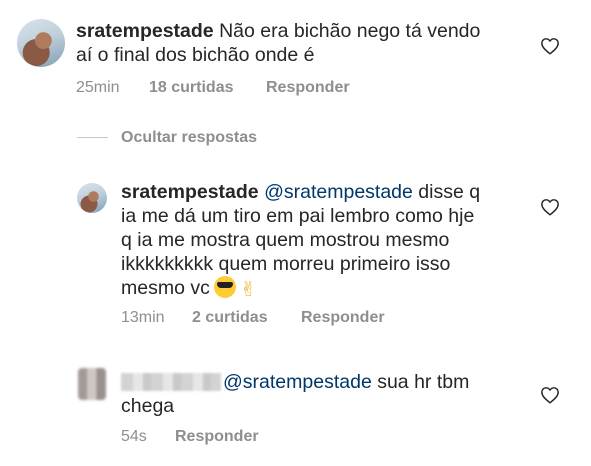  What do you see at coordinates (217, 437) in the screenshot?
I see `reply2-button: Responder` at bounding box center [217, 437].